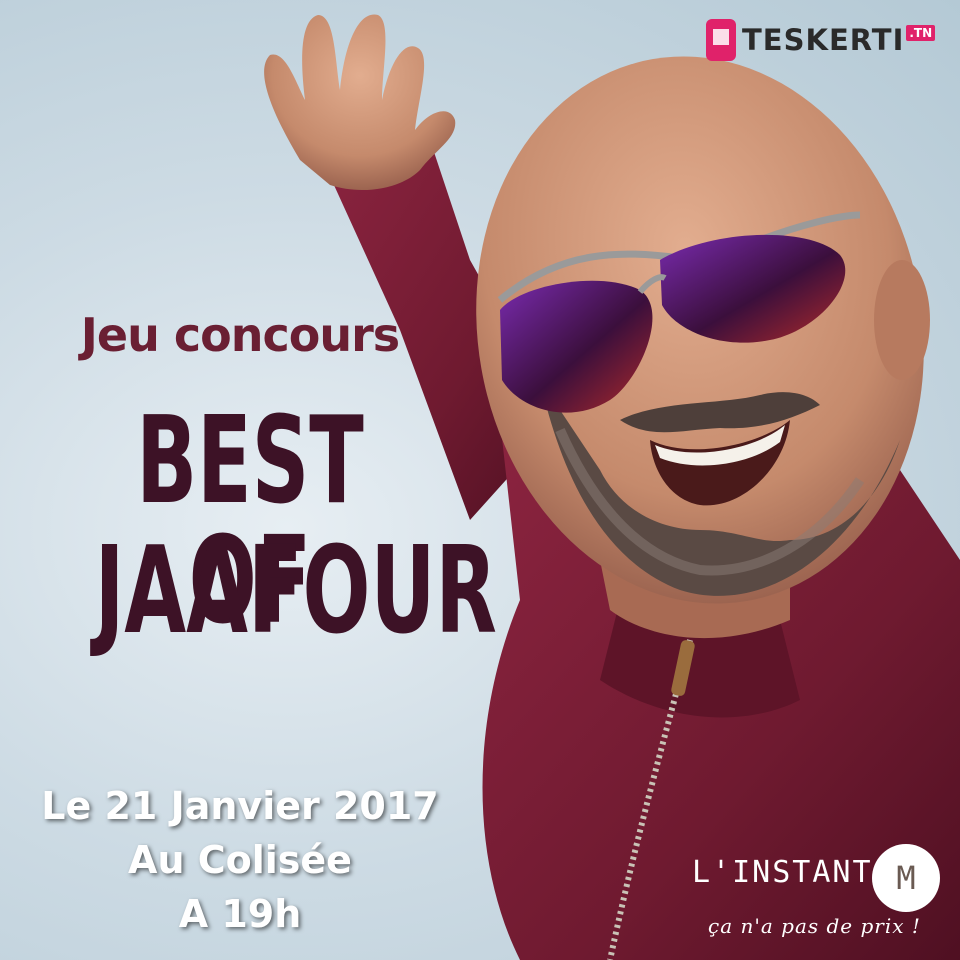 This screenshot has height=960, width=960. What do you see at coordinates (295, 591) in the screenshot?
I see `show-title-line2: JAAFOUR` at bounding box center [295, 591].